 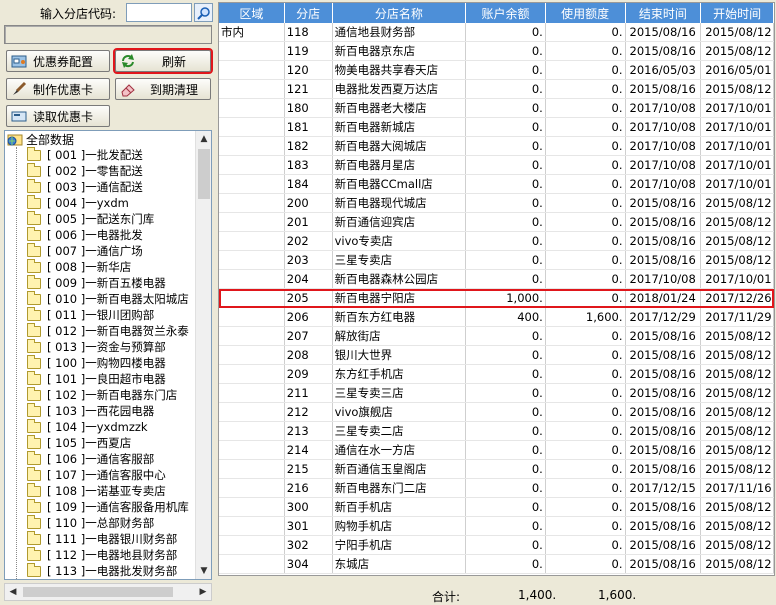 What do you see at coordinates (106, 283) in the screenshot?
I see `tree-item-label: [ 009 ]一新百五楼电器` at bounding box center [106, 283].